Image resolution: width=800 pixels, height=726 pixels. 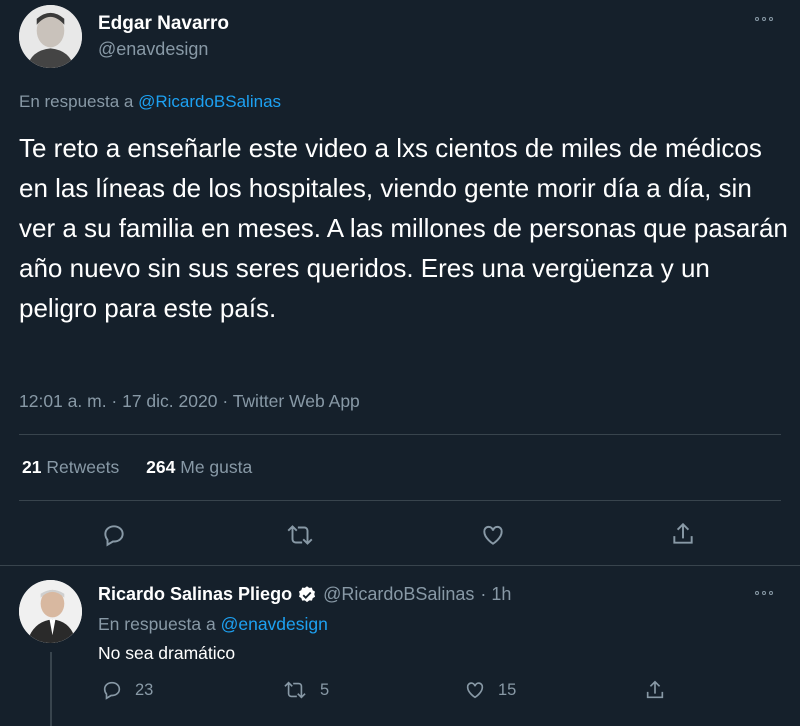 What do you see at coordinates (764, 19) in the screenshot?
I see `more-options-icon` at bounding box center [764, 19].